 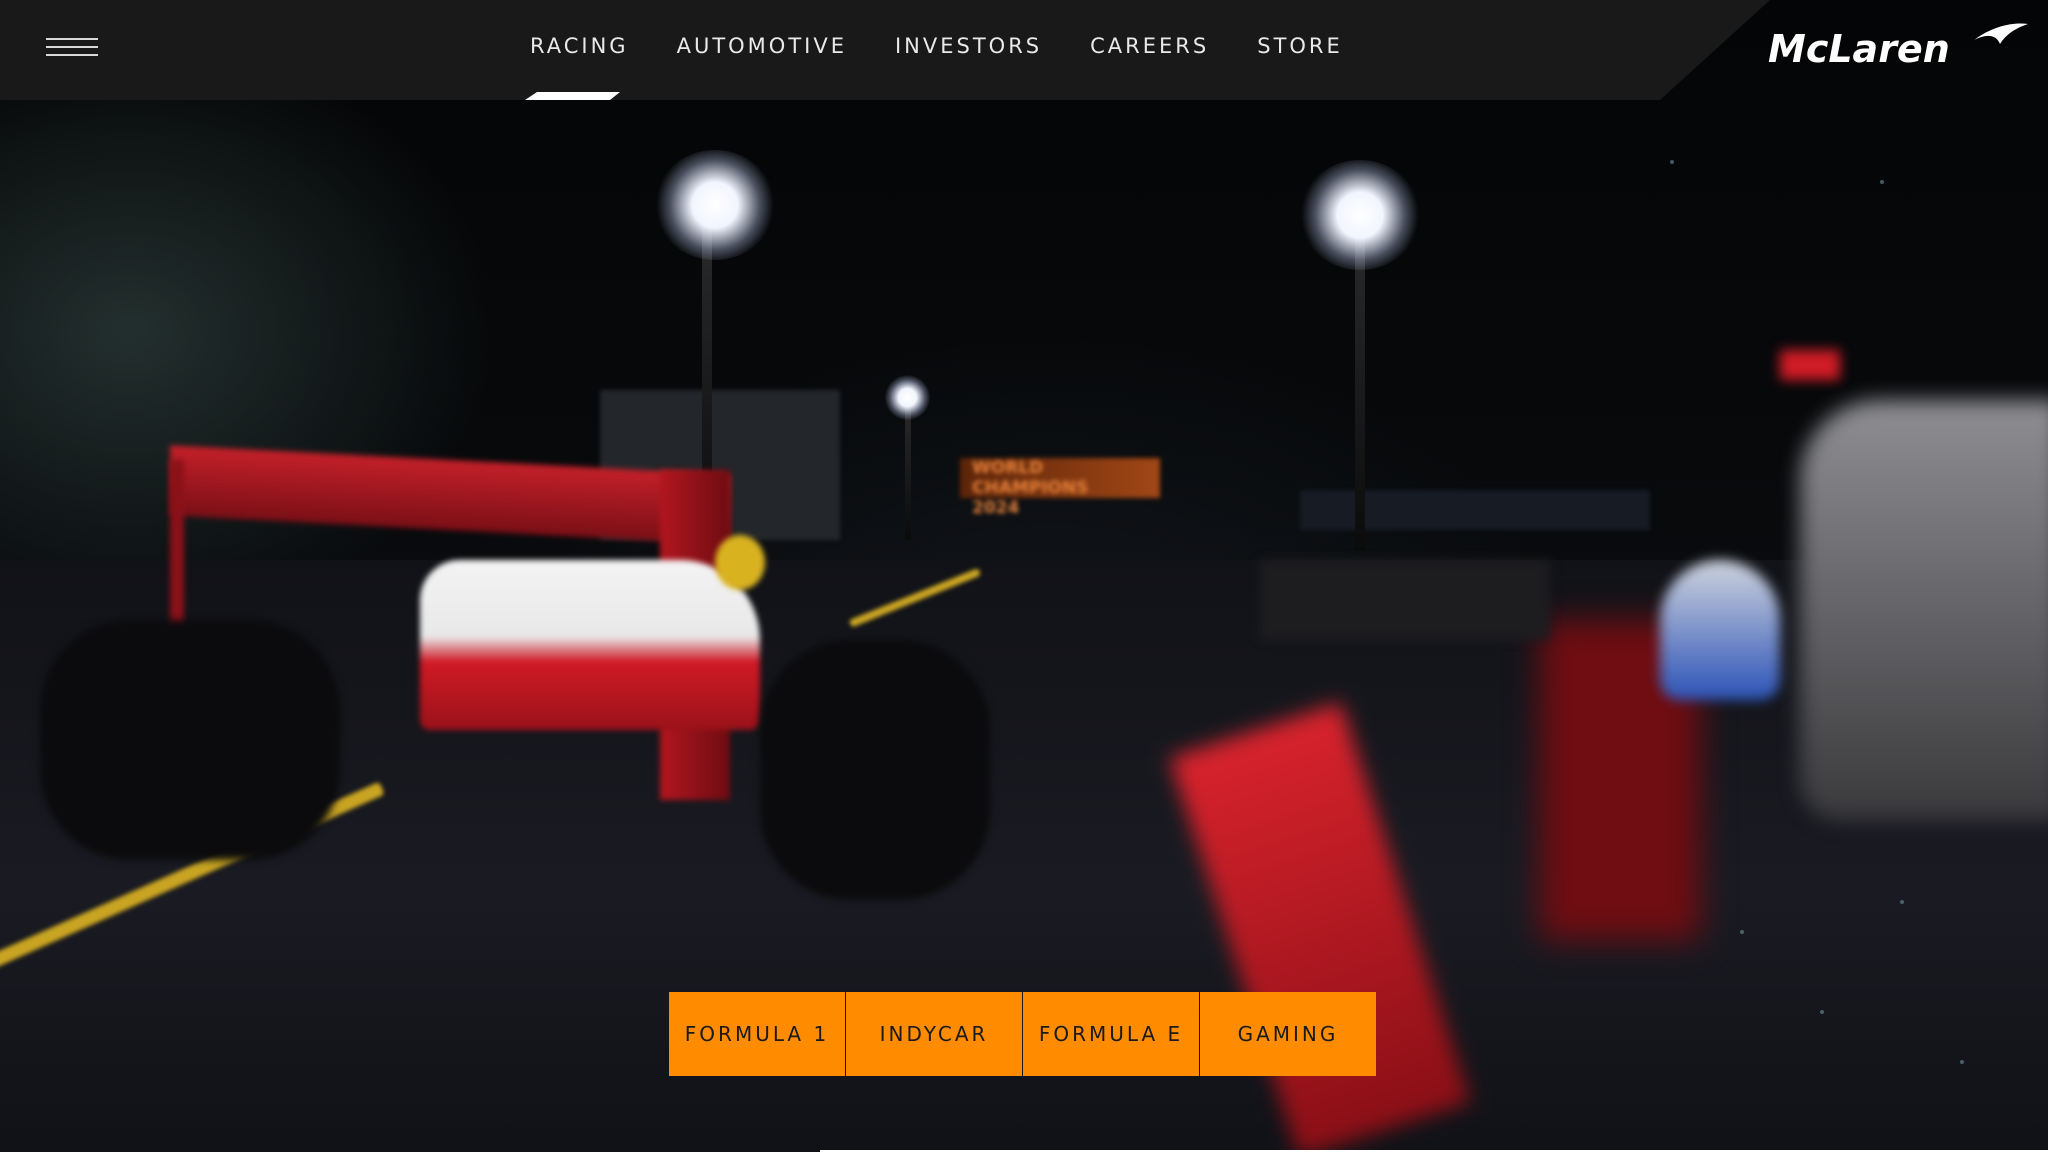 What do you see at coordinates (968, 46) in the screenshot?
I see `nav-link-investors: INVESTORS` at bounding box center [968, 46].